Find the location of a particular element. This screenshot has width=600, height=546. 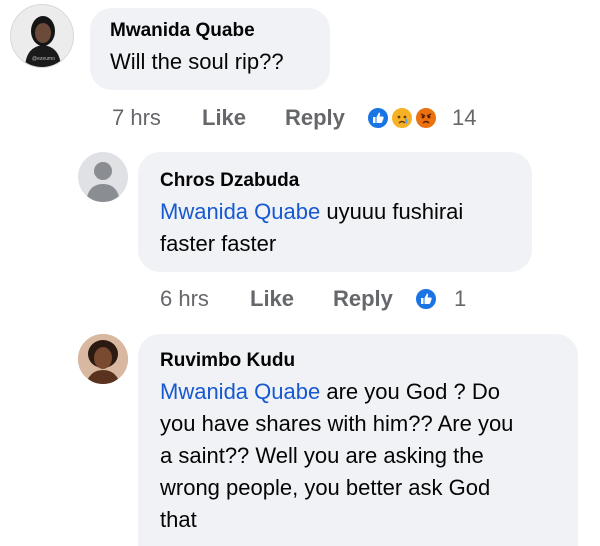

comment-author: Ruvimbo Kudu is located at coordinates (227, 361).